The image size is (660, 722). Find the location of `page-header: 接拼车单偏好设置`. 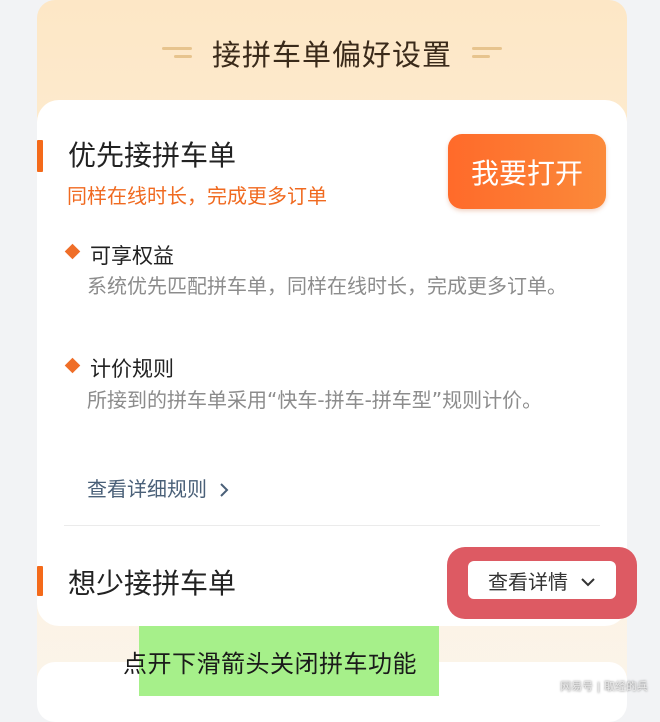

page-header: 接拼车单偏好设置 is located at coordinates (332, 53).